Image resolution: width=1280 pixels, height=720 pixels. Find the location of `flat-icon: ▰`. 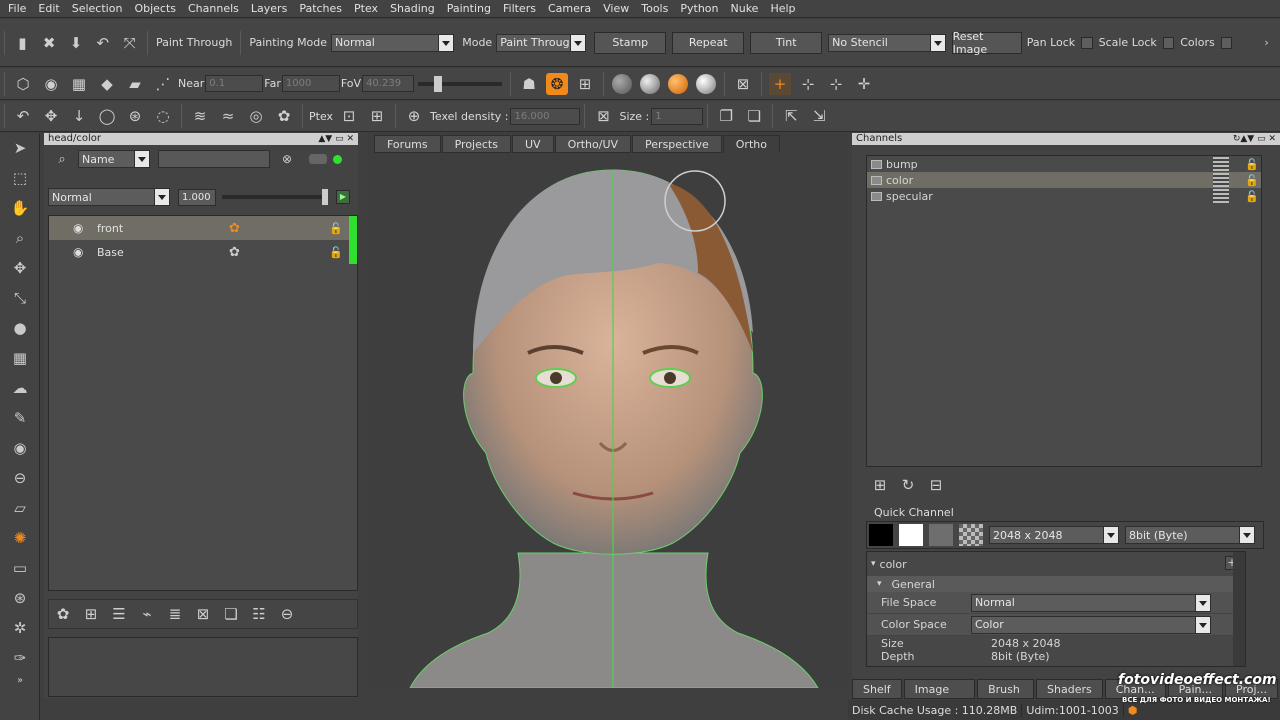

flat-icon: ▰ is located at coordinates (135, 84).